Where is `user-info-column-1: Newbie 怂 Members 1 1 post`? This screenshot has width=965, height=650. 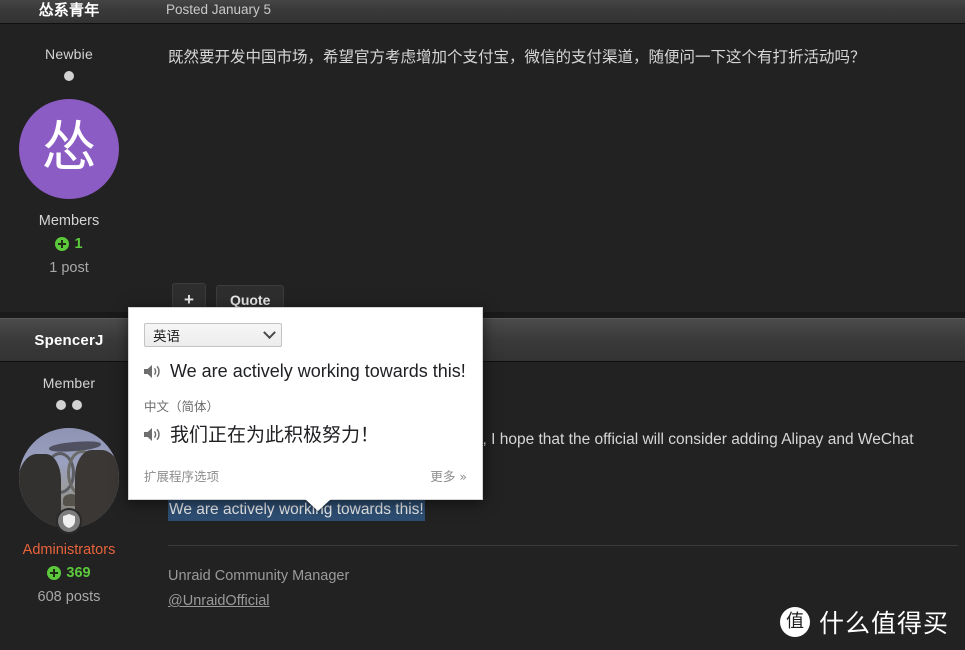 user-info-column-1: Newbie 怂 Members 1 1 post is located at coordinates (69, 161).